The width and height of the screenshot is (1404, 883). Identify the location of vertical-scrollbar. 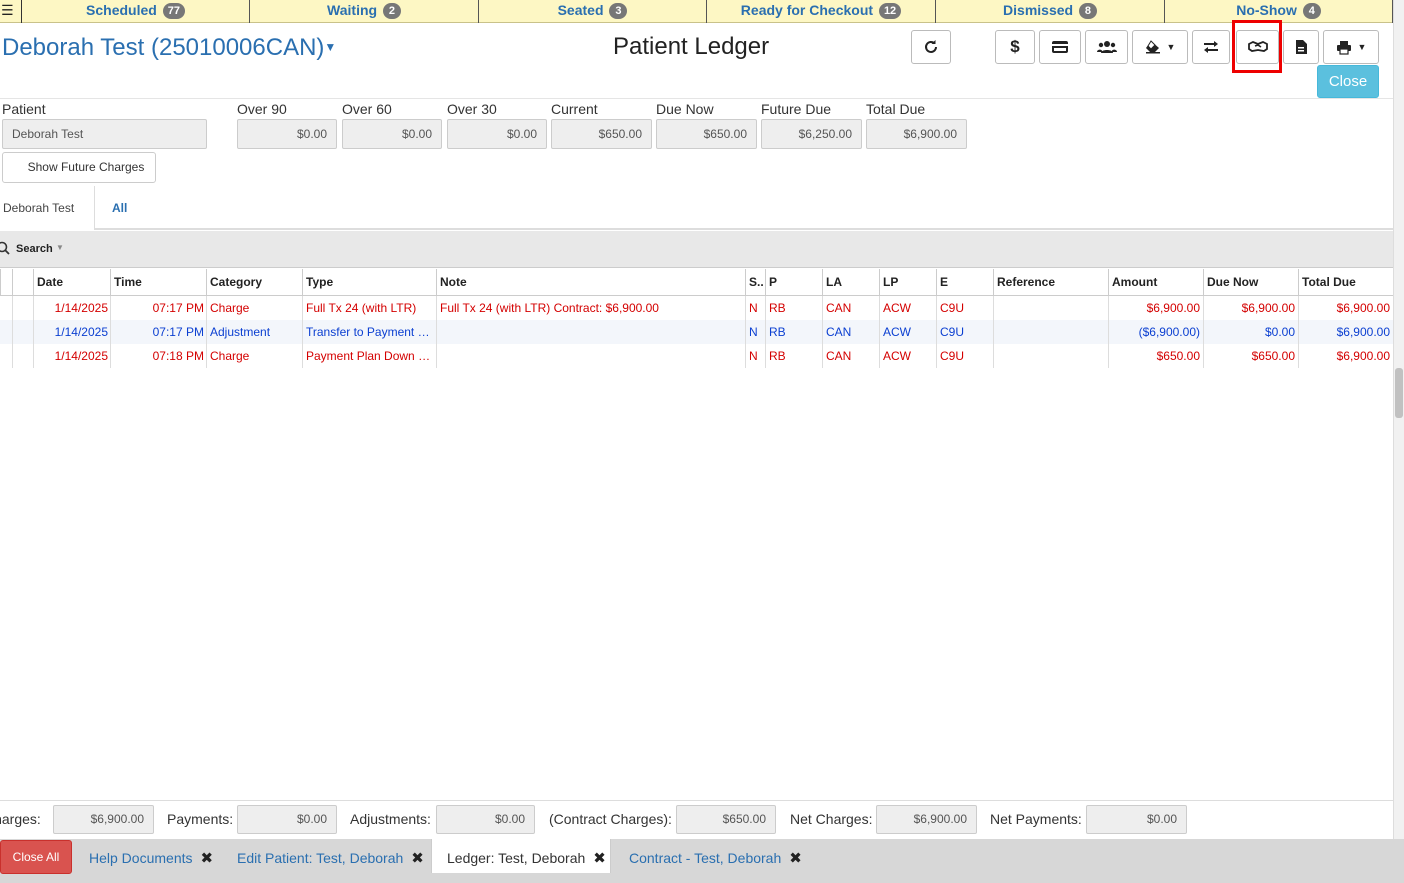
(1398, 420).